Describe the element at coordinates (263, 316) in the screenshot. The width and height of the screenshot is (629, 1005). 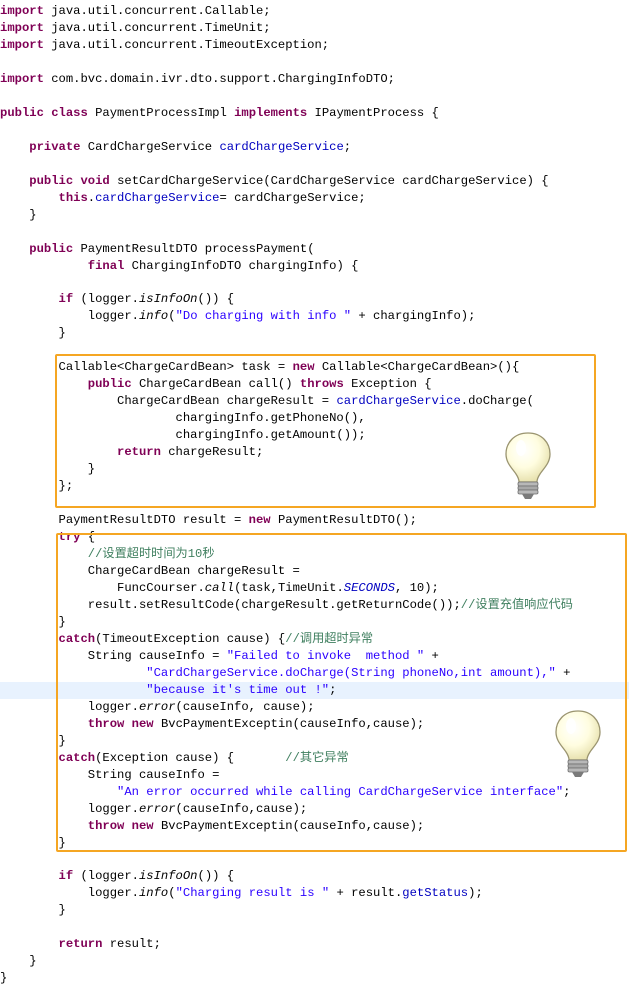
I see `code-token: "Do charging with info "` at that location.